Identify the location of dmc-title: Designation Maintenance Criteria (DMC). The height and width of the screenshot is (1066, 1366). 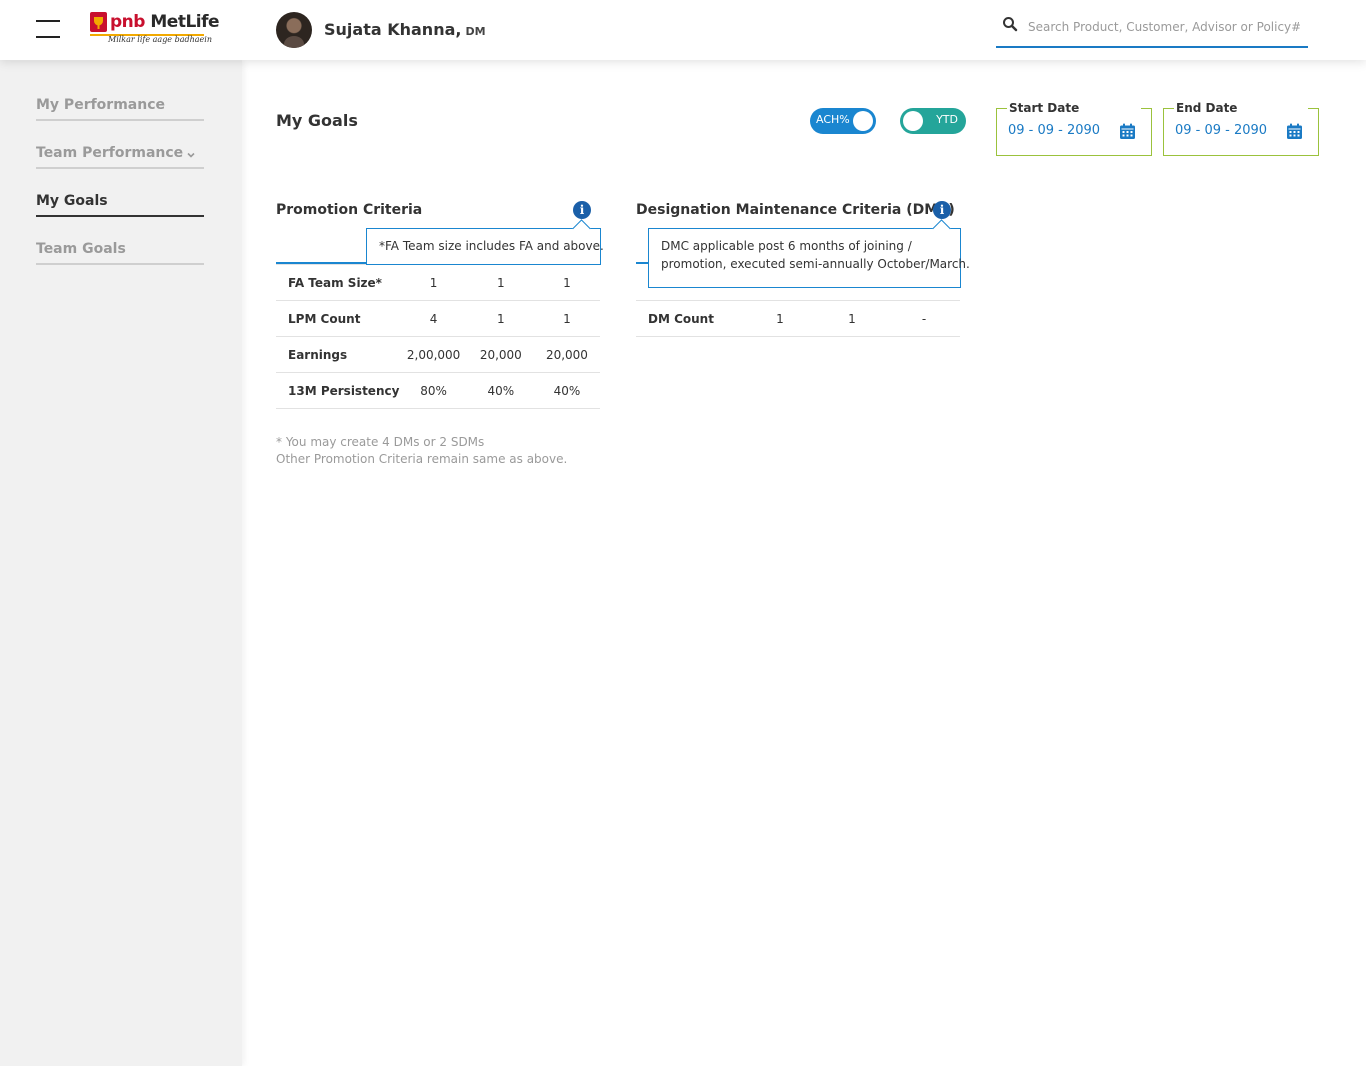
(795, 210).